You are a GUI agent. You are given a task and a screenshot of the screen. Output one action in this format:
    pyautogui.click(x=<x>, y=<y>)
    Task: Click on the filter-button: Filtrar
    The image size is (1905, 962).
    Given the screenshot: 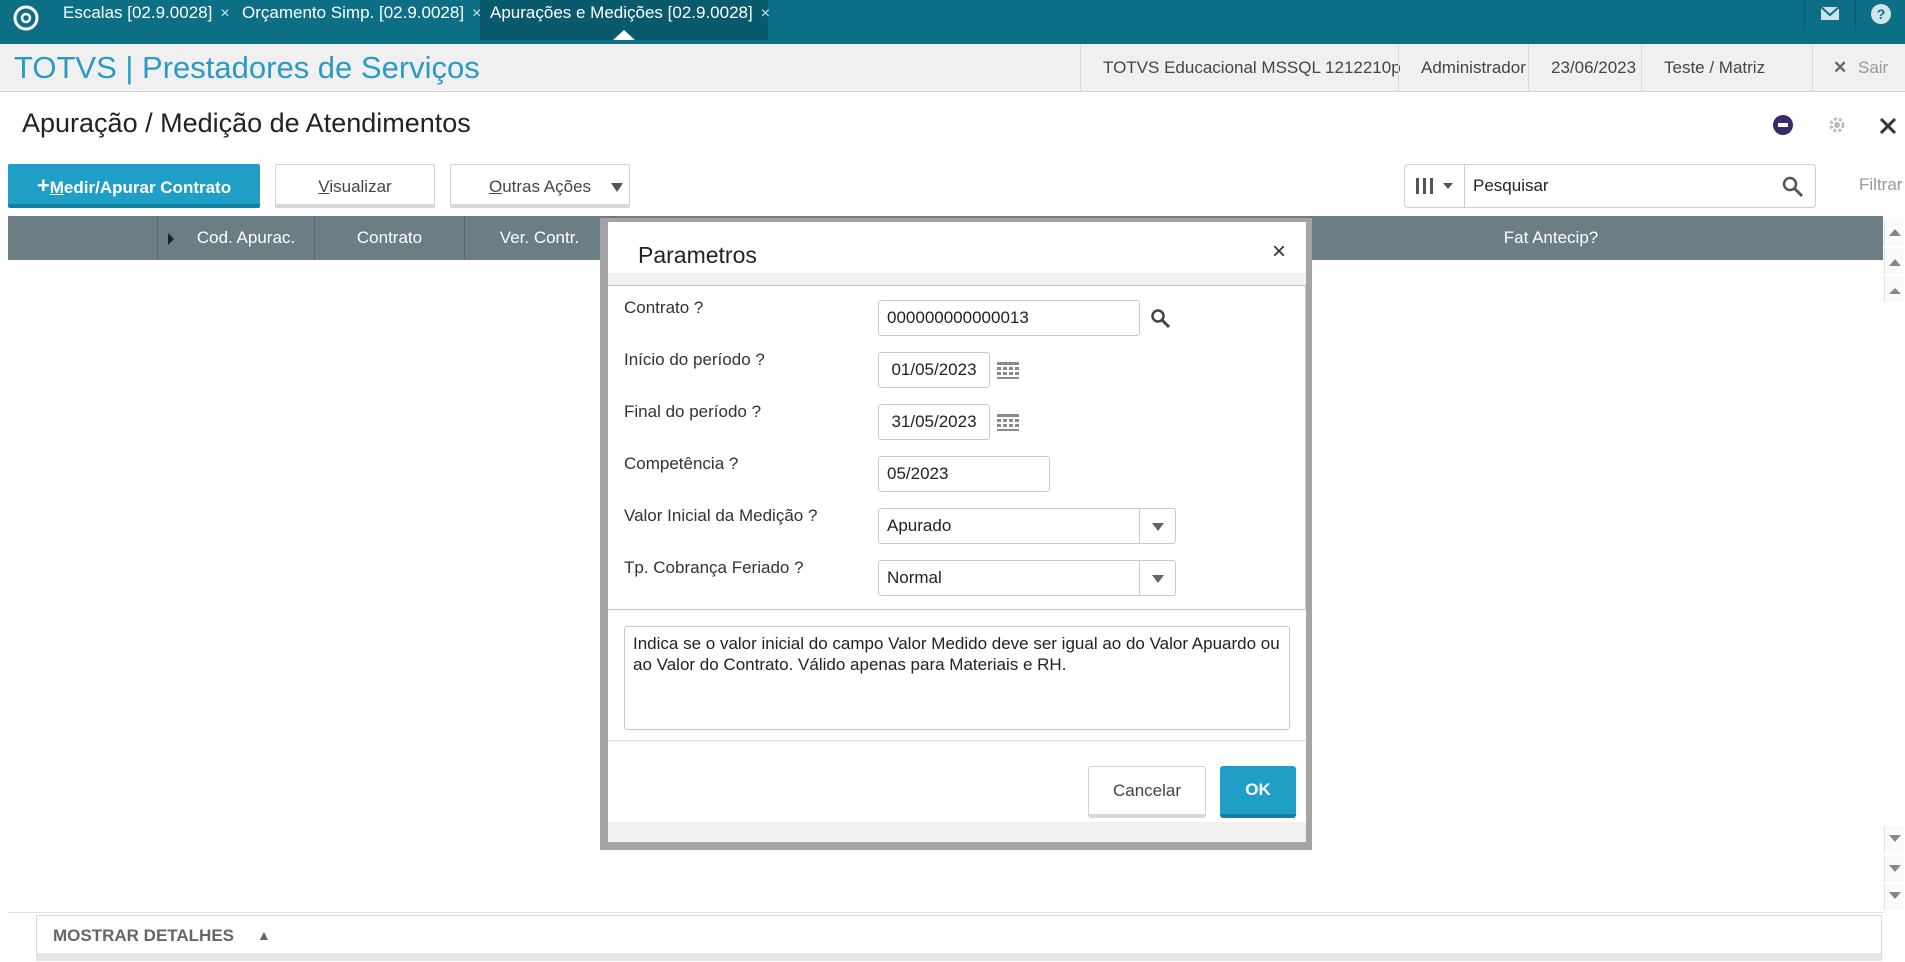 What is the action you would take?
    pyautogui.click(x=1880, y=185)
    